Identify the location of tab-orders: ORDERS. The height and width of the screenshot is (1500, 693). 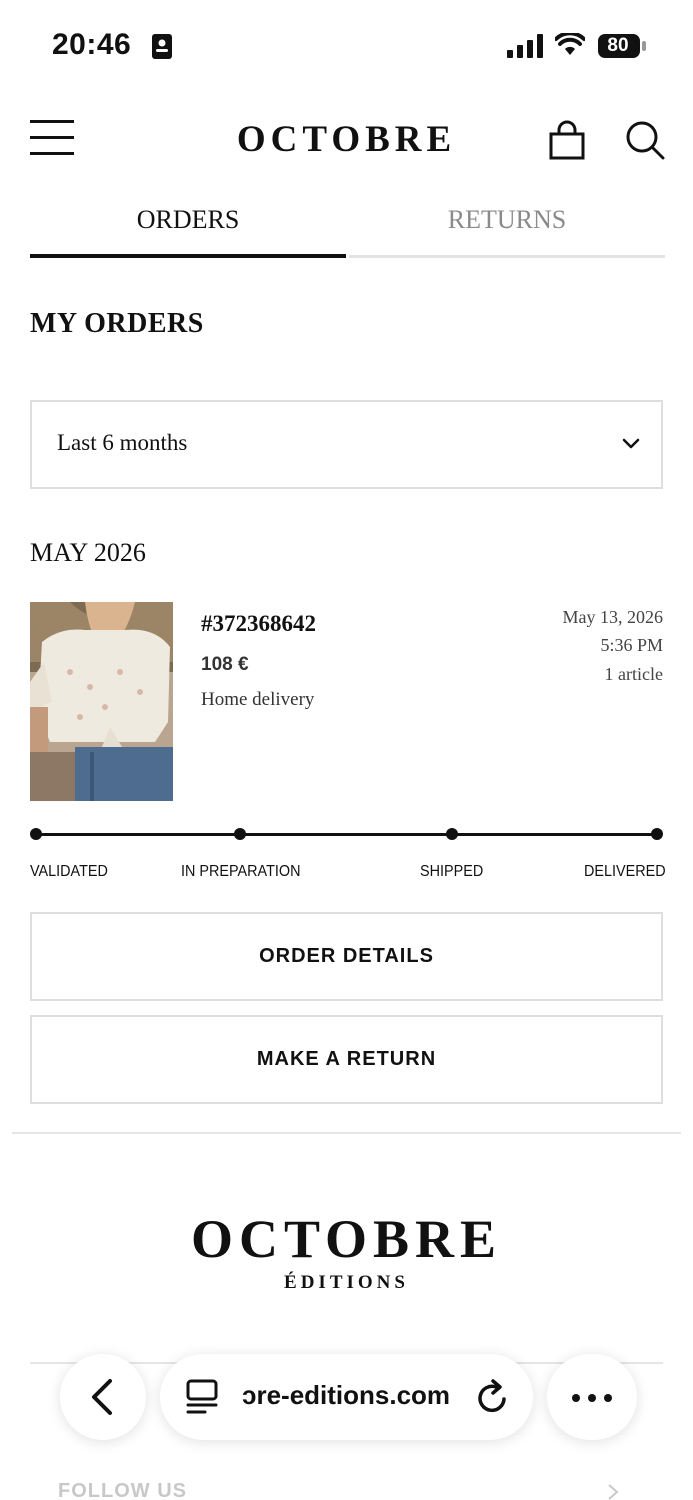
(188, 229).